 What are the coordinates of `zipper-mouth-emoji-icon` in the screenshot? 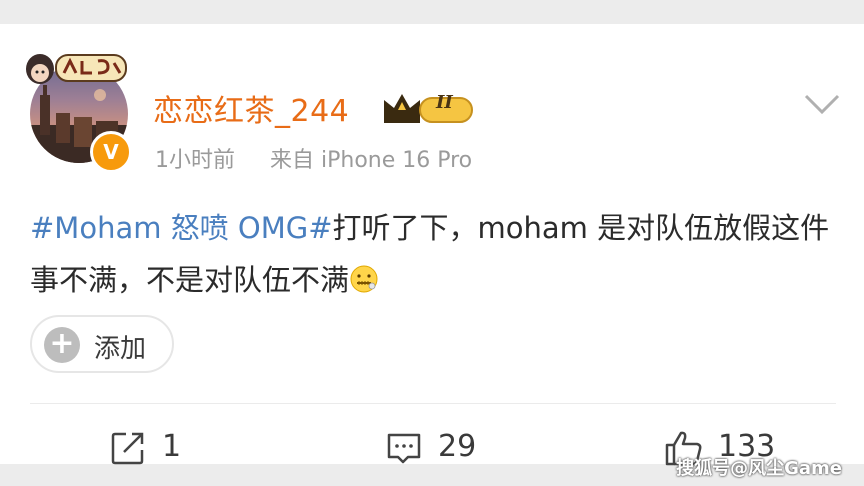 It's located at (364, 279).